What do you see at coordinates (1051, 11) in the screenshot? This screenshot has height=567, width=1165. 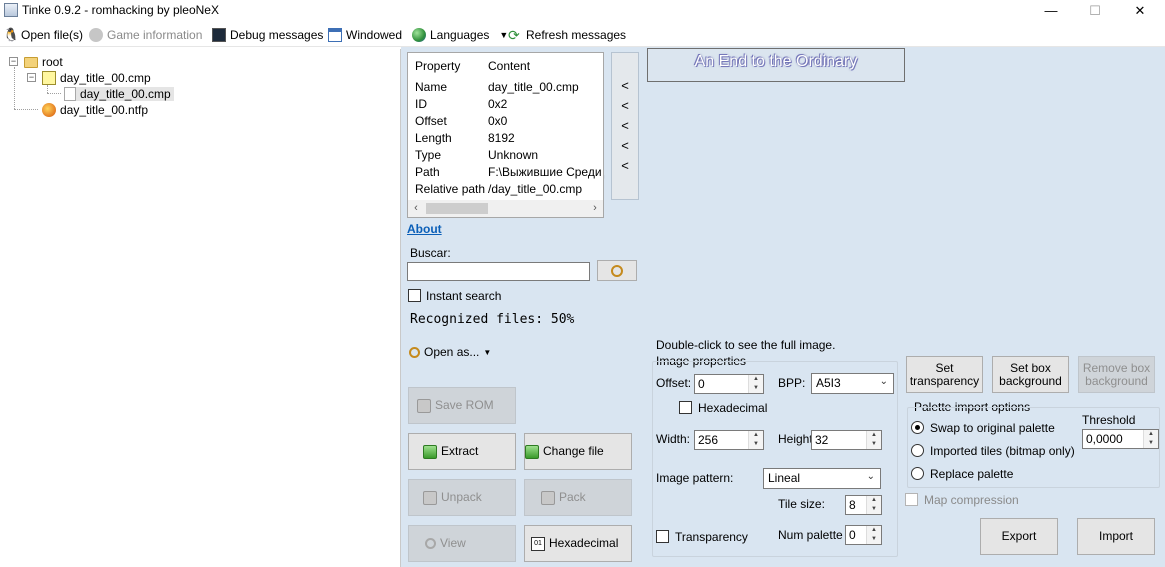 I see `minimize-button: —` at bounding box center [1051, 11].